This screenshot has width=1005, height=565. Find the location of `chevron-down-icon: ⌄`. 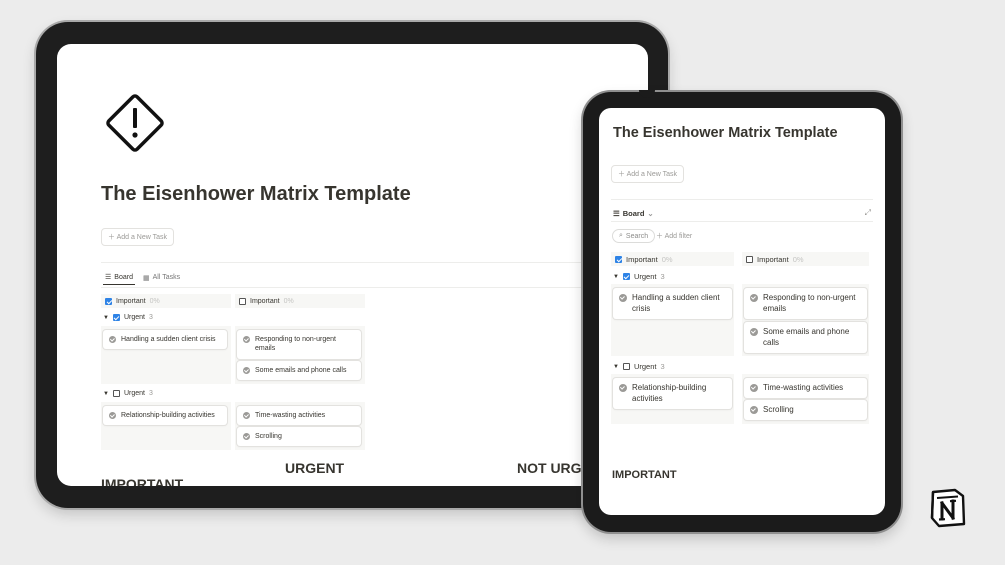

chevron-down-icon: ⌄ is located at coordinates (650, 213).